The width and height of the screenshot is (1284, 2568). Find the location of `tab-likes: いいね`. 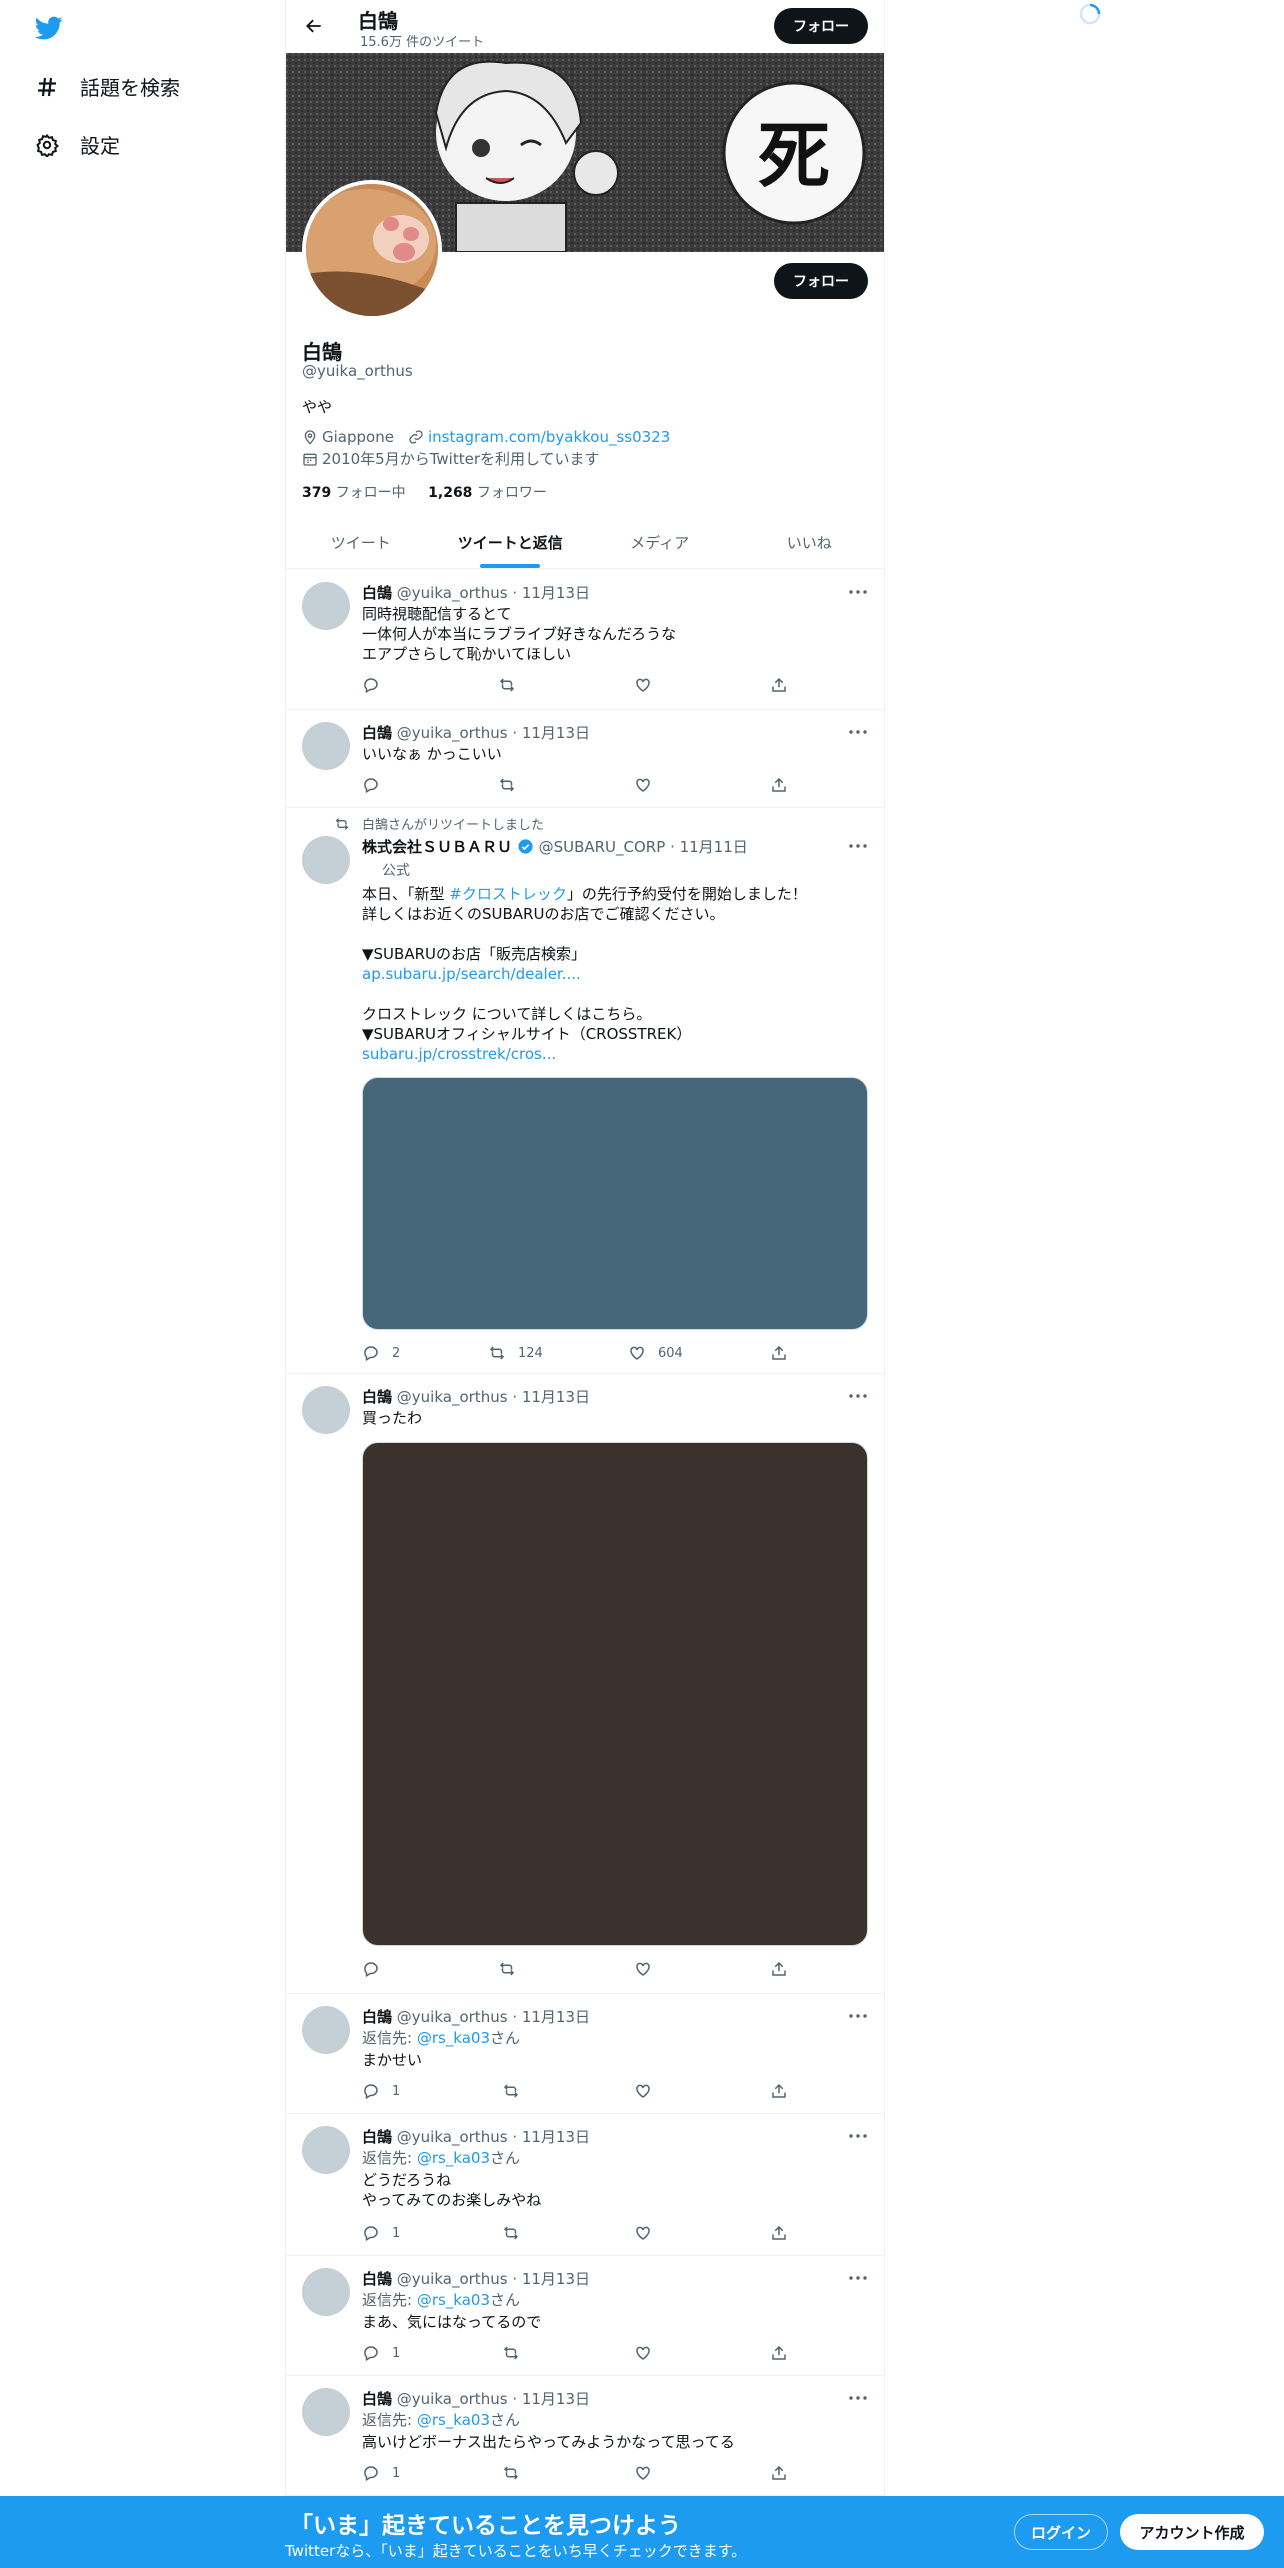

tab-likes: いいね is located at coordinates (810, 542).